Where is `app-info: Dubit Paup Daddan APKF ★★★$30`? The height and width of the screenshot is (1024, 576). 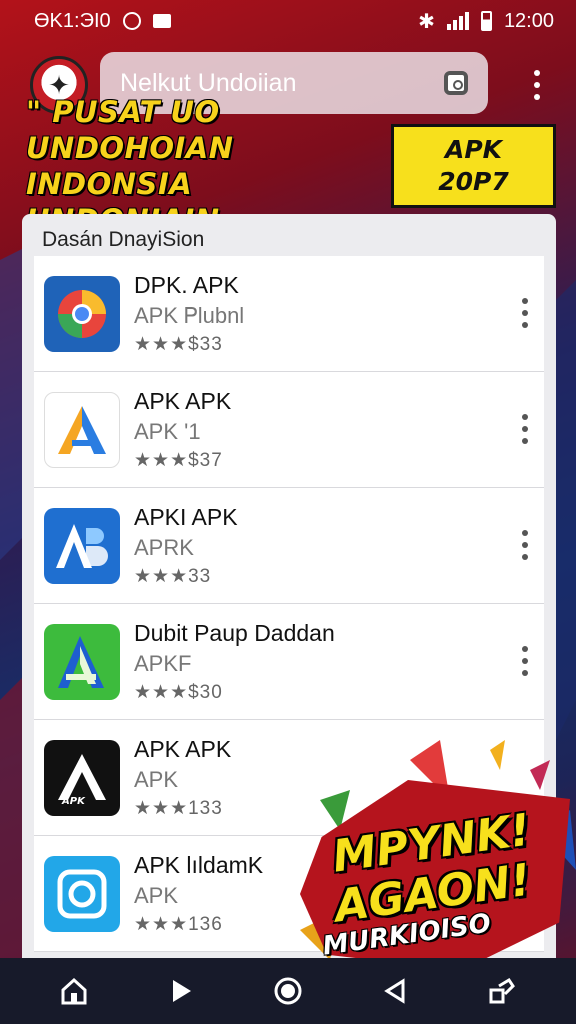
app-info: Dubit Paup Daddan APKF ★★★$30 is located at coordinates (234, 662).